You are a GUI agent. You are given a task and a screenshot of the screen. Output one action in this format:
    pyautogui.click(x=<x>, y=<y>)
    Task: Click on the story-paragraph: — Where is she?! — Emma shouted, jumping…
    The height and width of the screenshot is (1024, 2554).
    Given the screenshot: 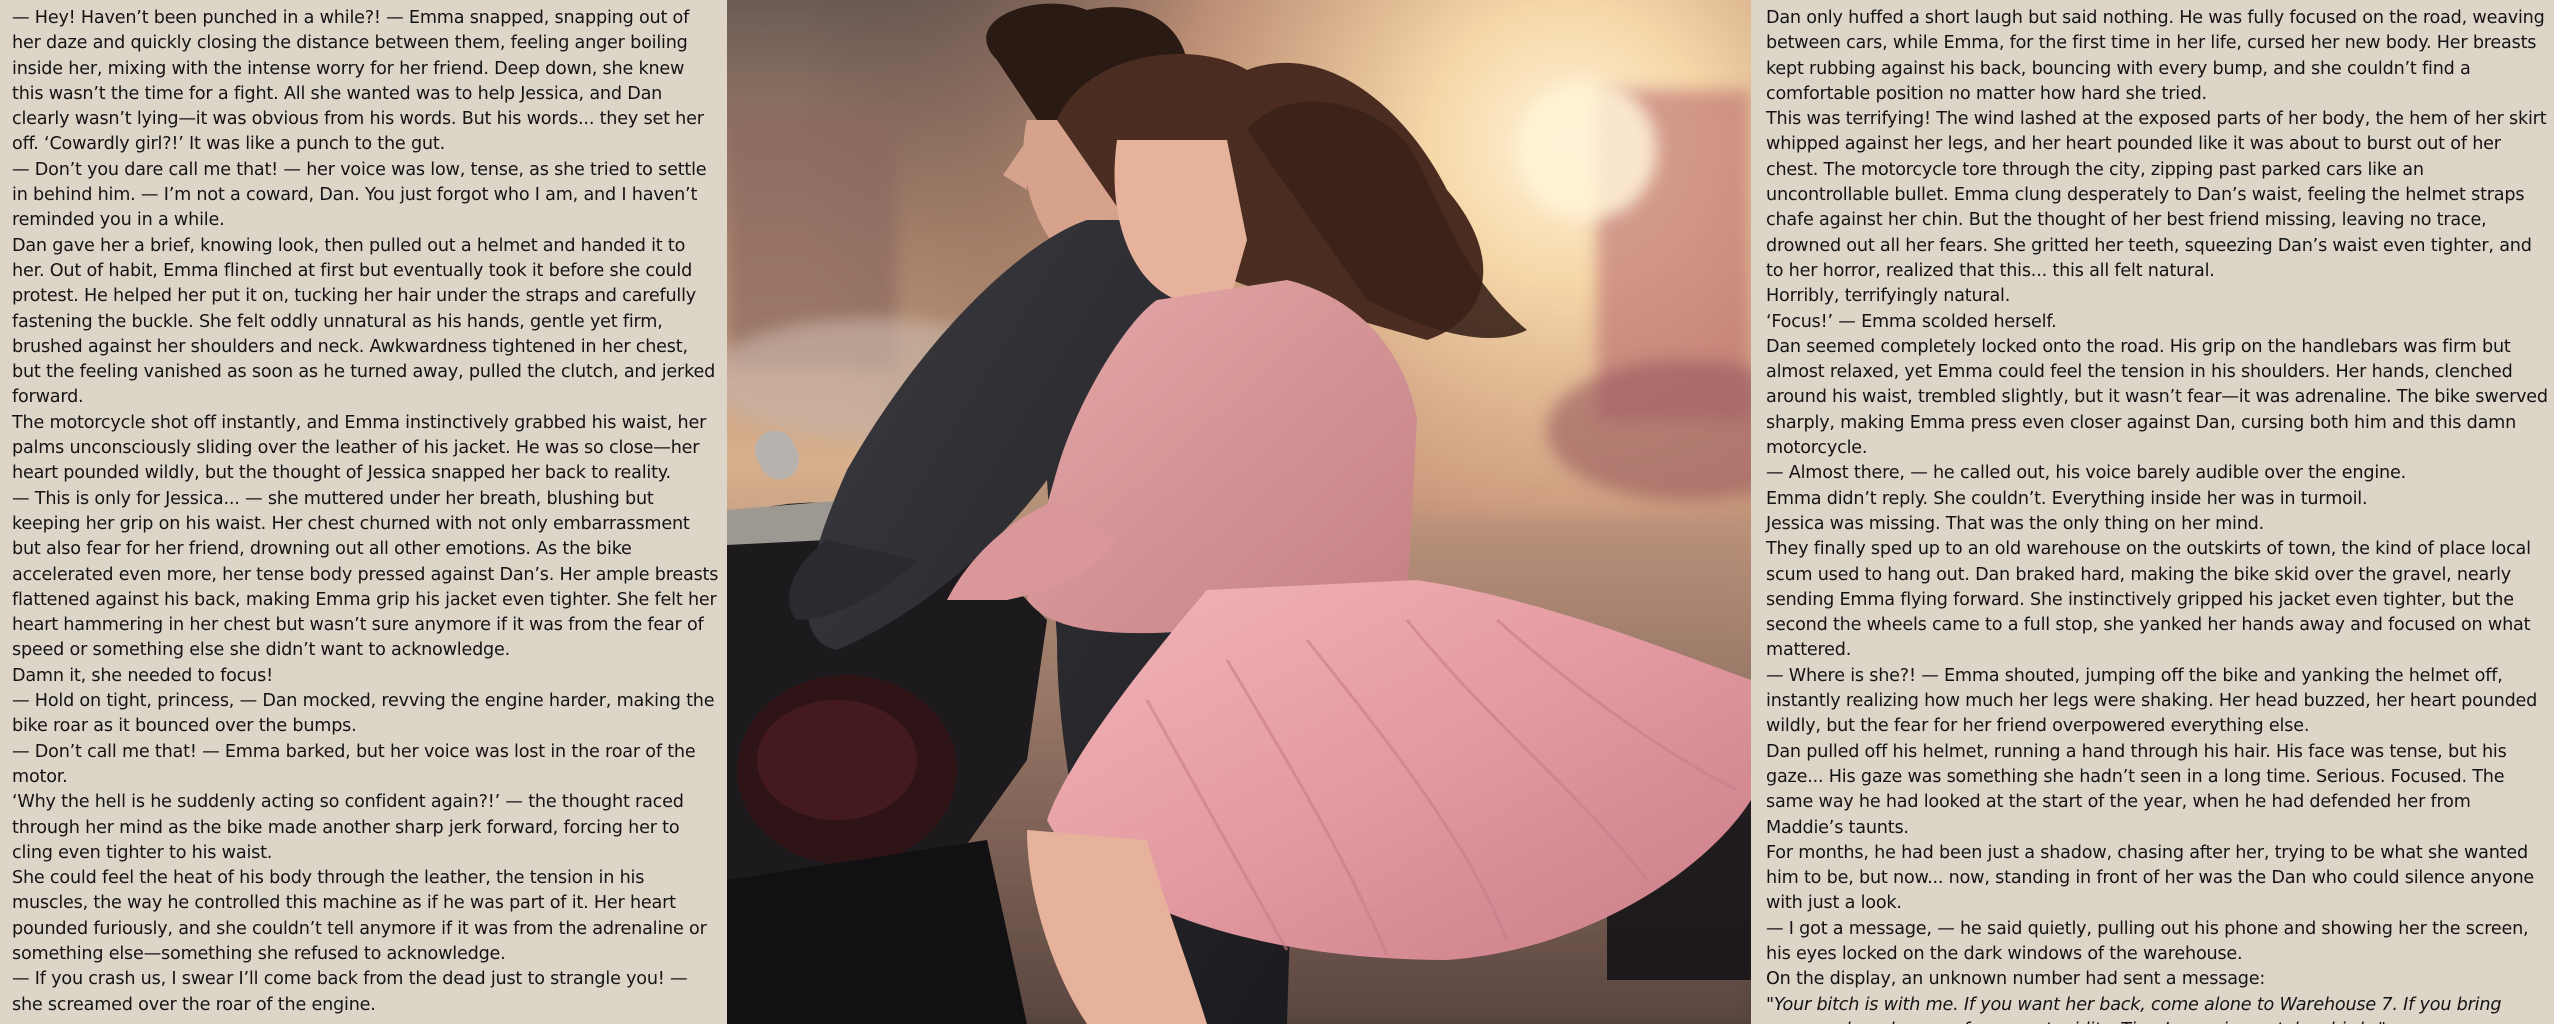 What is the action you would take?
    pyautogui.click(x=2152, y=701)
    